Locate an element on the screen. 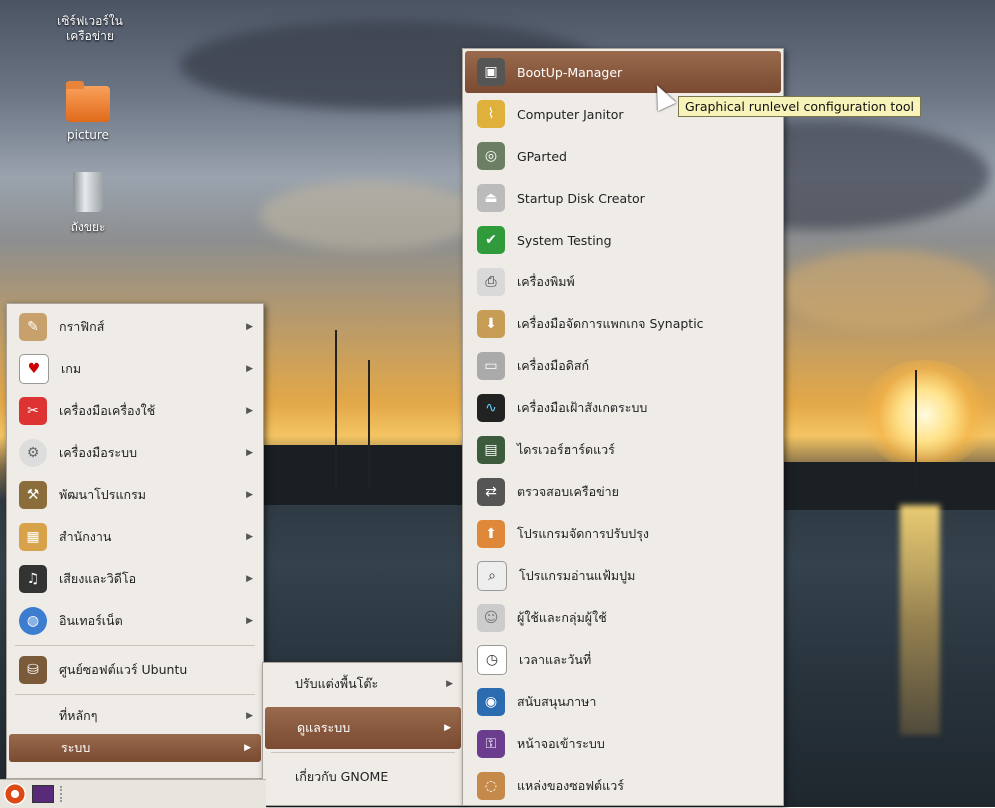 The height and width of the screenshot is (808, 995). menu-item-label: ที่หลักๆ is located at coordinates (78, 715).